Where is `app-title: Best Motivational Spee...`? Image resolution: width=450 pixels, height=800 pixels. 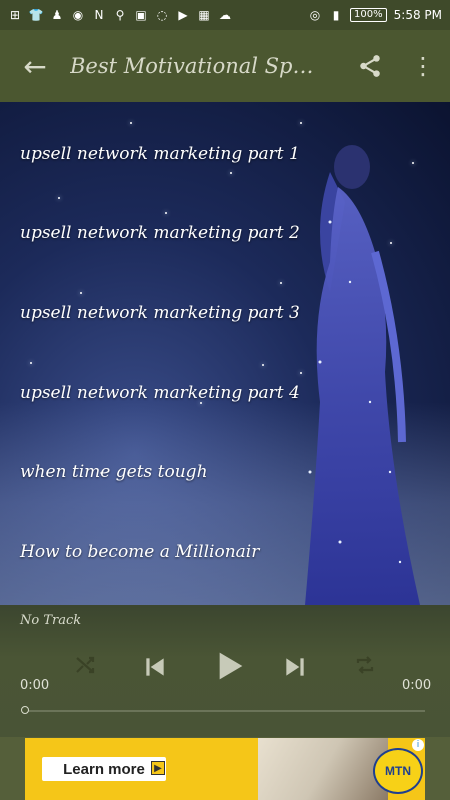 app-title: Best Motivational Spee... is located at coordinates (192, 66).